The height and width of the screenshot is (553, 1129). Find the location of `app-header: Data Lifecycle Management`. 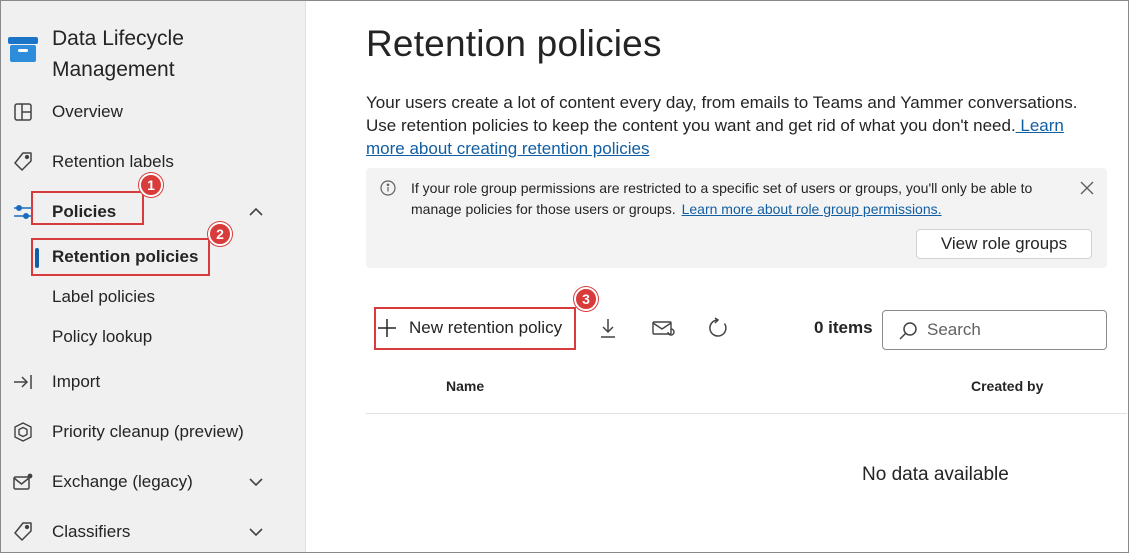

app-header: Data Lifecycle Management is located at coordinates (151, 54).